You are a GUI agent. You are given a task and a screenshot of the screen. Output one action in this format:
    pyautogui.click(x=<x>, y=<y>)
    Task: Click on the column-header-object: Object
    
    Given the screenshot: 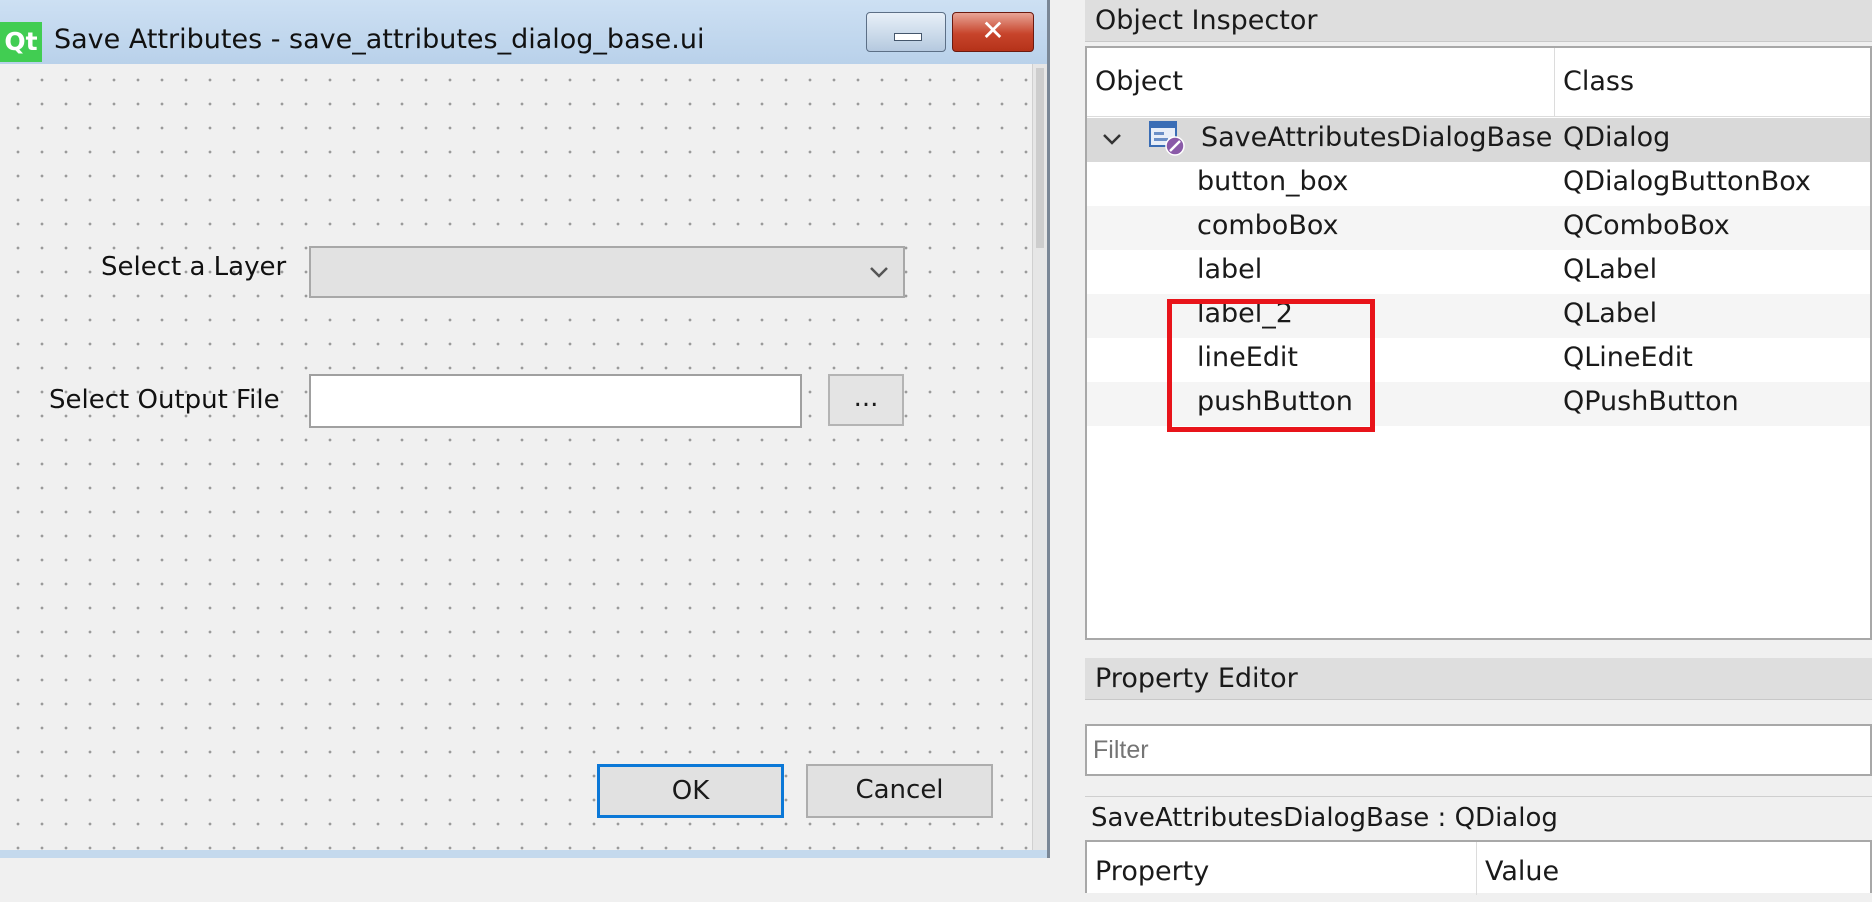 What is the action you would take?
    pyautogui.click(x=1321, y=82)
    